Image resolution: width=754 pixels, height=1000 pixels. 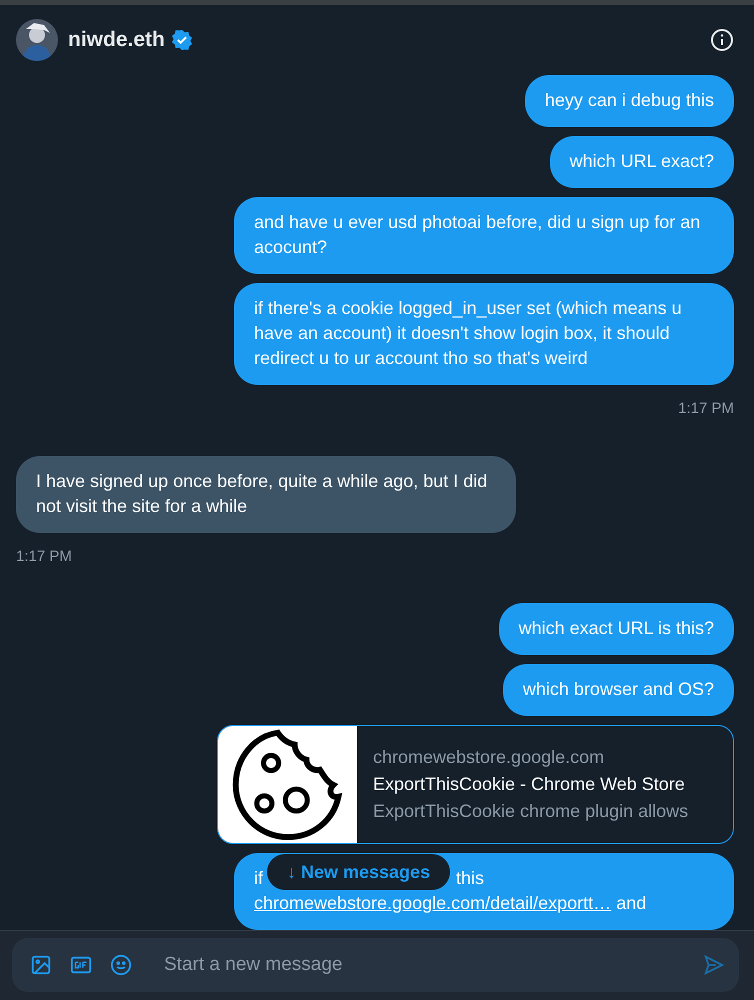 What do you see at coordinates (529, 784) in the screenshot?
I see `link-title: ExportThisCookie - Chrome Web Store` at bounding box center [529, 784].